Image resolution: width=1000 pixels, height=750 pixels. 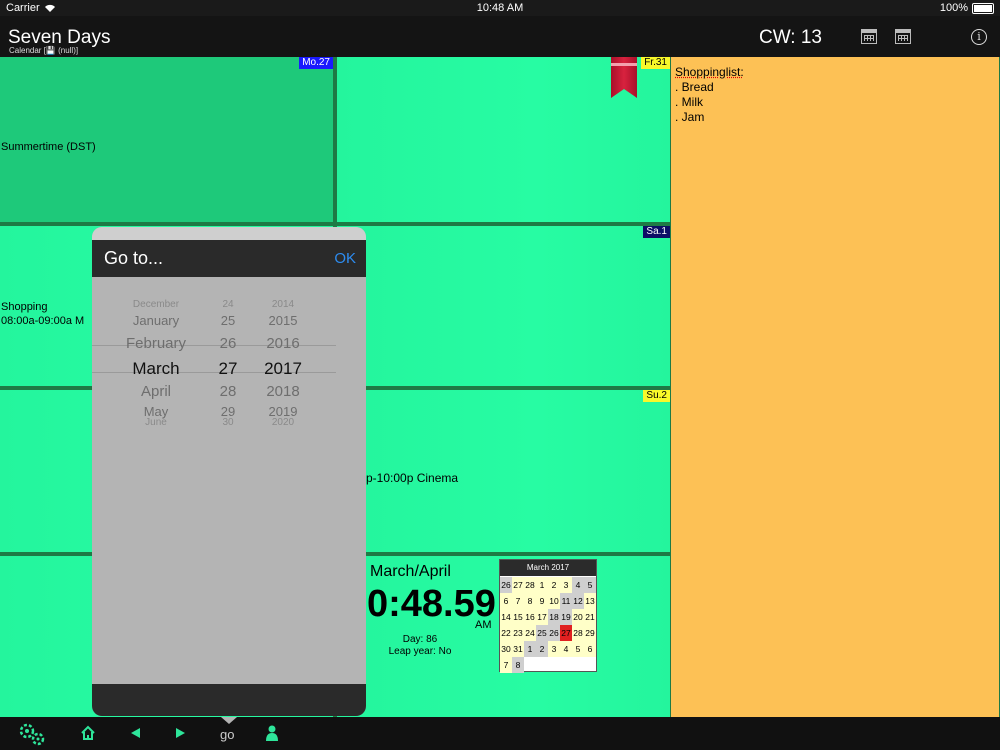 What do you see at coordinates (624, 77) in the screenshot?
I see `bookmark-icon` at bounding box center [624, 77].